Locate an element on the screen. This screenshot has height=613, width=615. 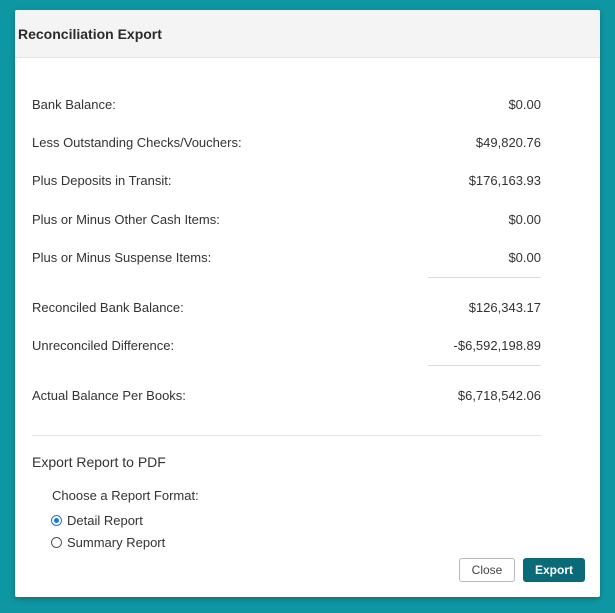
deposits-in-transit-value: $176,163.93 is located at coordinates (504, 180).